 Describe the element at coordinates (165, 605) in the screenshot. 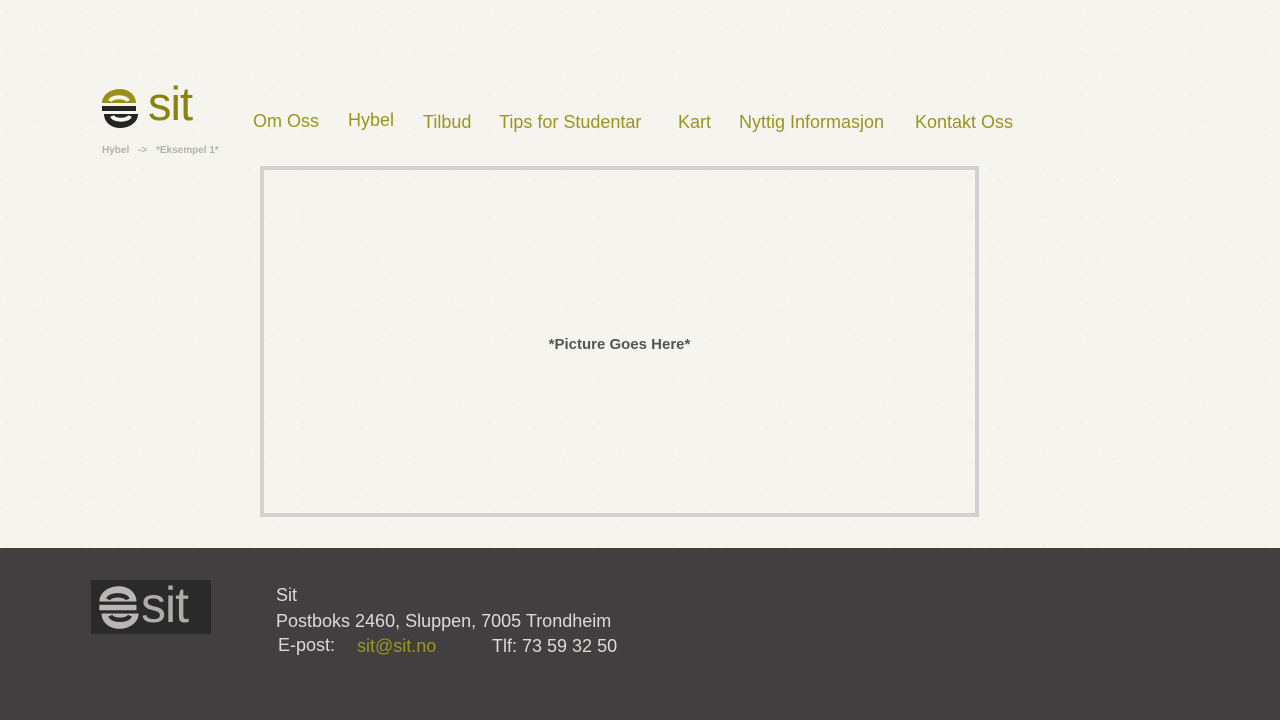

I see `footer-logo-wordmark: sit` at that location.